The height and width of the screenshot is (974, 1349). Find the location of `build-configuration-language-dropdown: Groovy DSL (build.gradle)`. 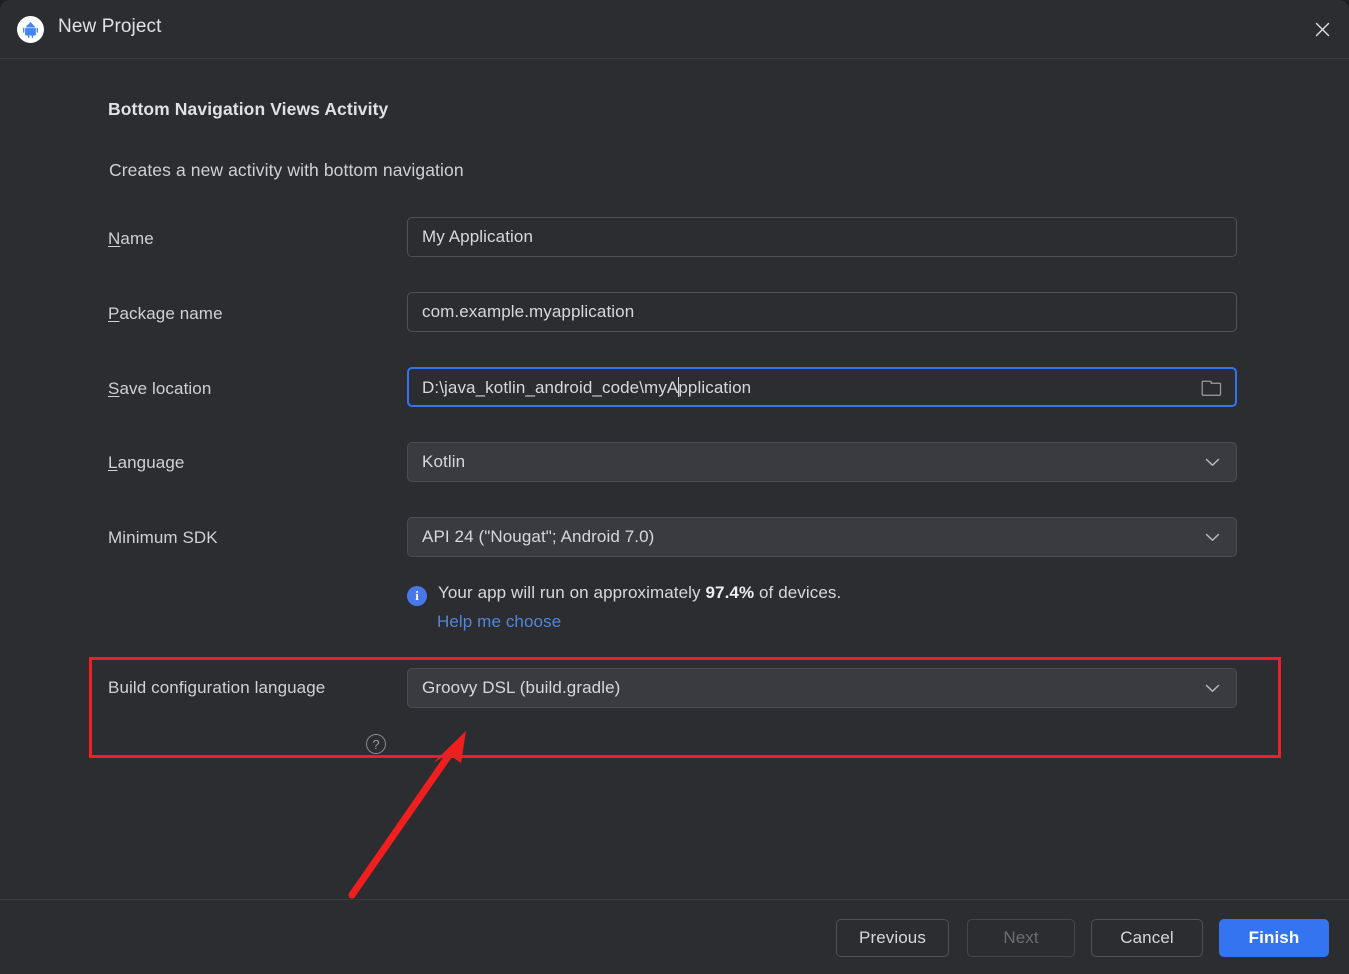

build-configuration-language-dropdown: Groovy DSL (build.gradle) is located at coordinates (822, 688).